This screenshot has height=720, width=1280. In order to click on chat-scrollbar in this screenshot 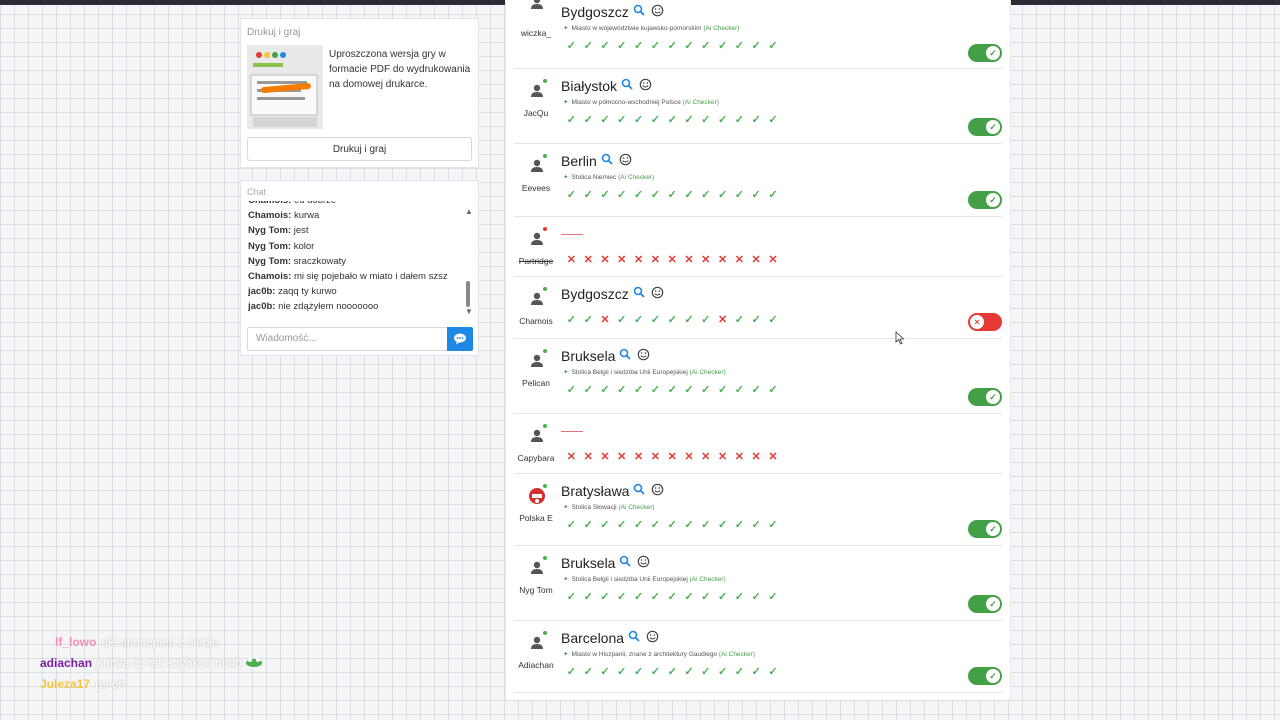, I will do `click(468, 294)`.